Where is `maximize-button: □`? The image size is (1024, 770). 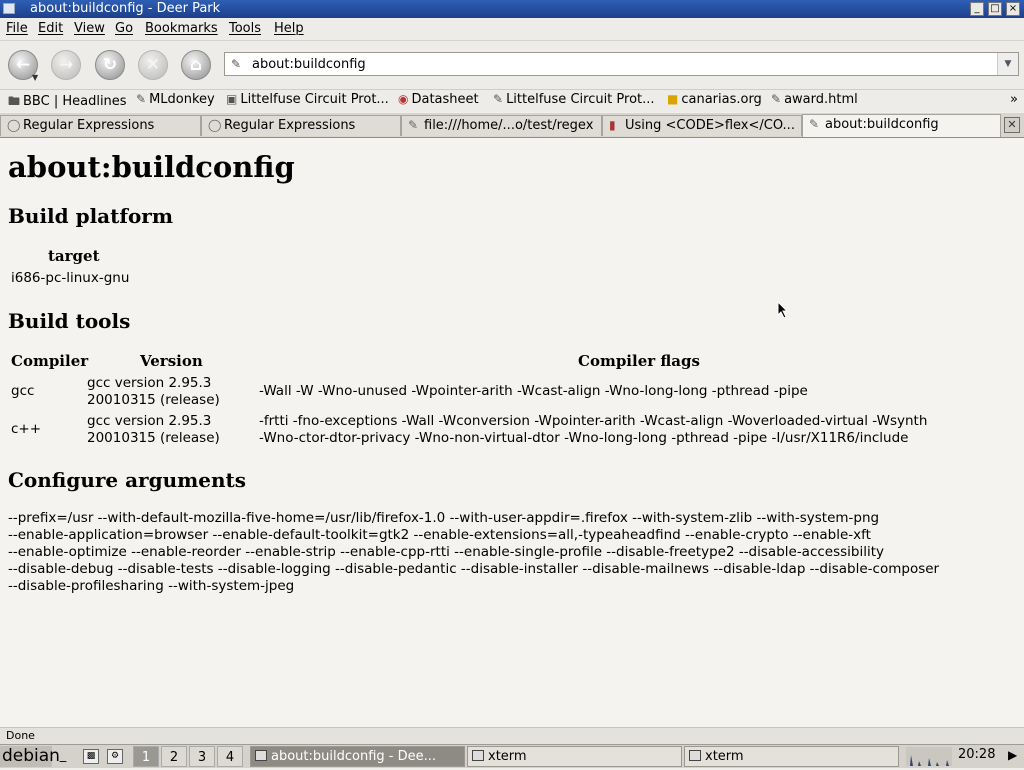 maximize-button: □ is located at coordinates (995, 9).